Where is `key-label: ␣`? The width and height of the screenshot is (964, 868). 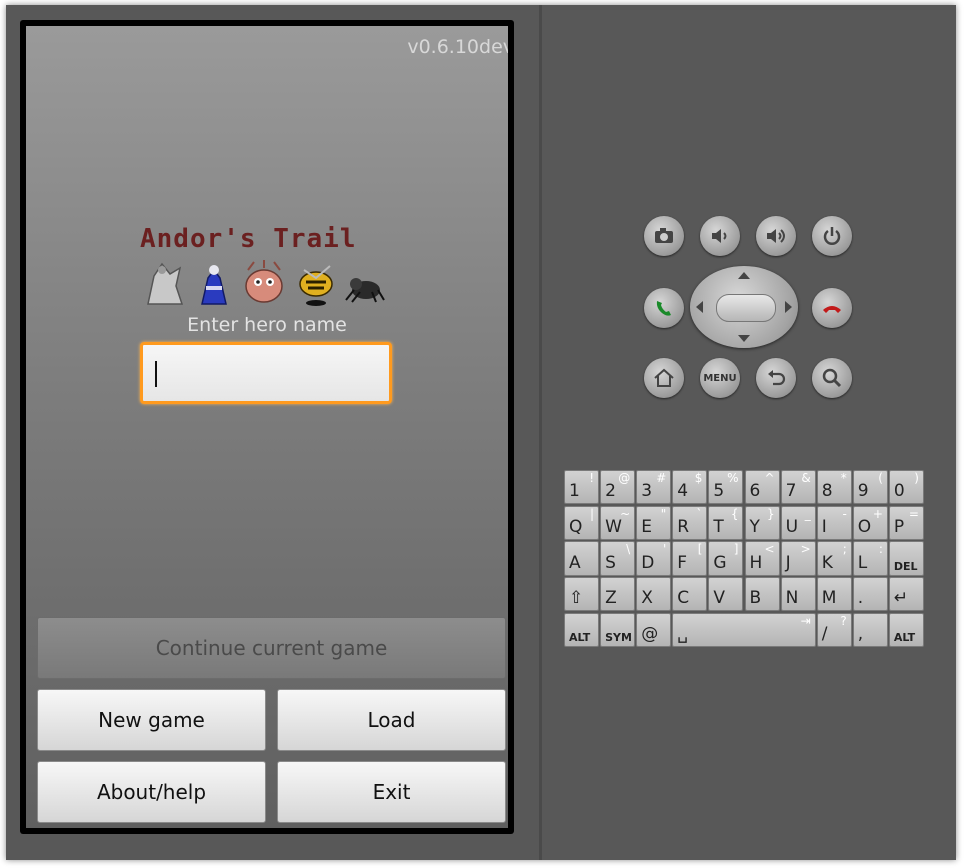
key-label: ␣ is located at coordinates (683, 633).